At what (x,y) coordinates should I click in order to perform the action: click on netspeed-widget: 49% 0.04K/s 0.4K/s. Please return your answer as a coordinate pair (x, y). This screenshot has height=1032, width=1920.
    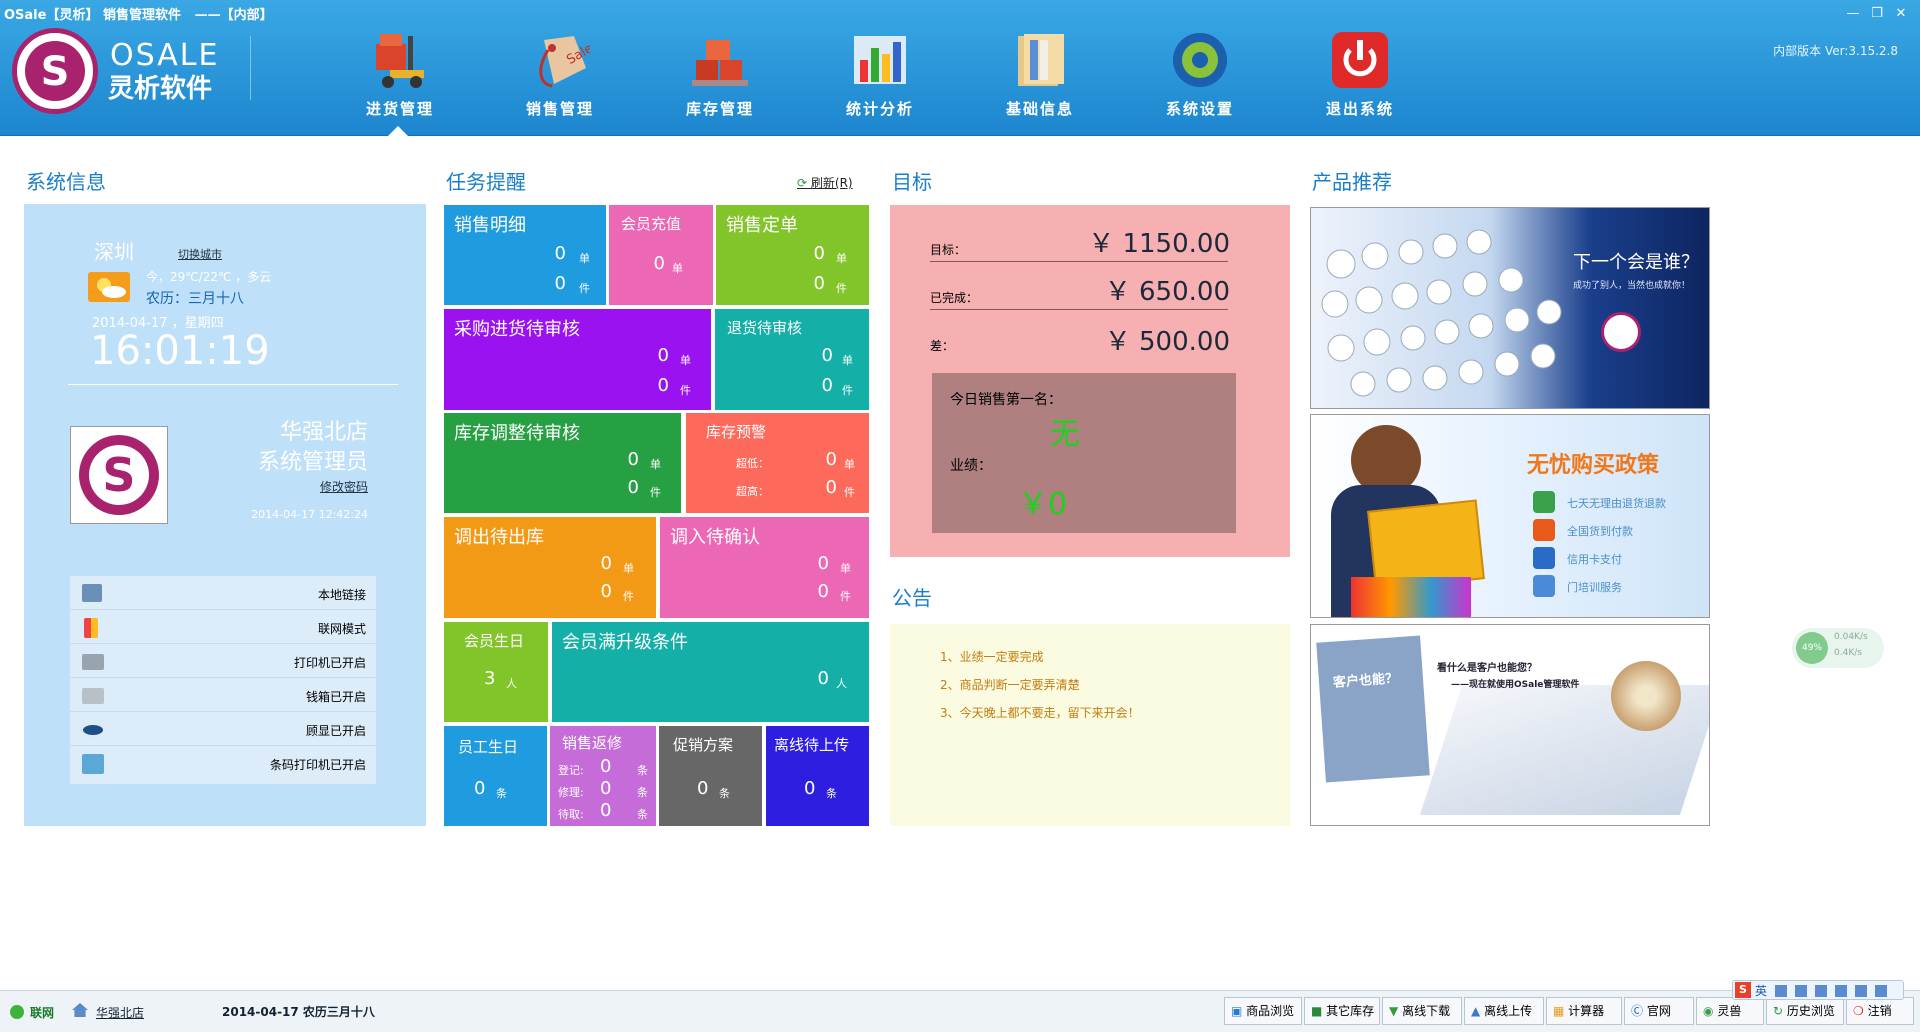
    Looking at the image, I should click on (1838, 648).